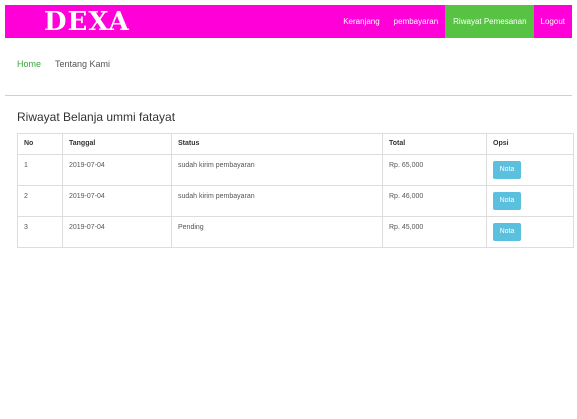 The image size is (577, 419). Describe the element at coordinates (29, 64) in the screenshot. I see `home-link: Home` at that location.